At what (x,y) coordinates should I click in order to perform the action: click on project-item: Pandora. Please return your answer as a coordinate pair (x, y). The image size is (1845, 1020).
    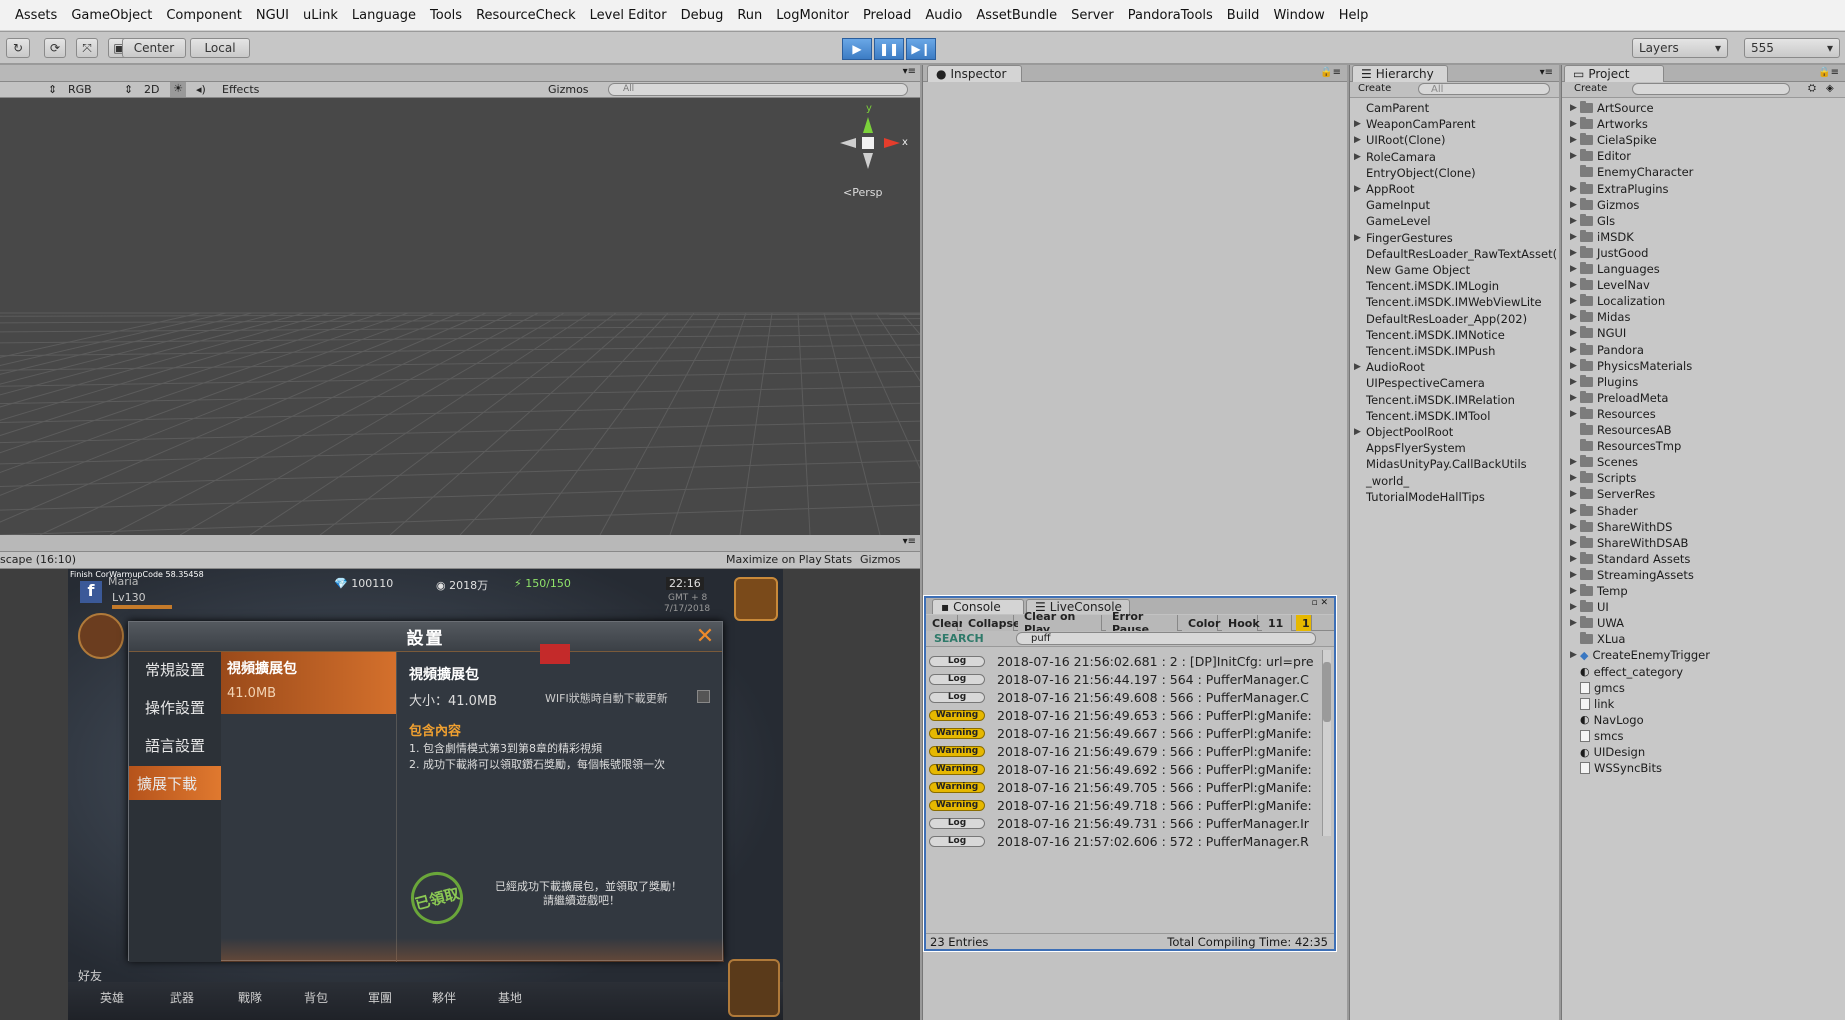
    Looking at the image, I should click on (1612, 349).